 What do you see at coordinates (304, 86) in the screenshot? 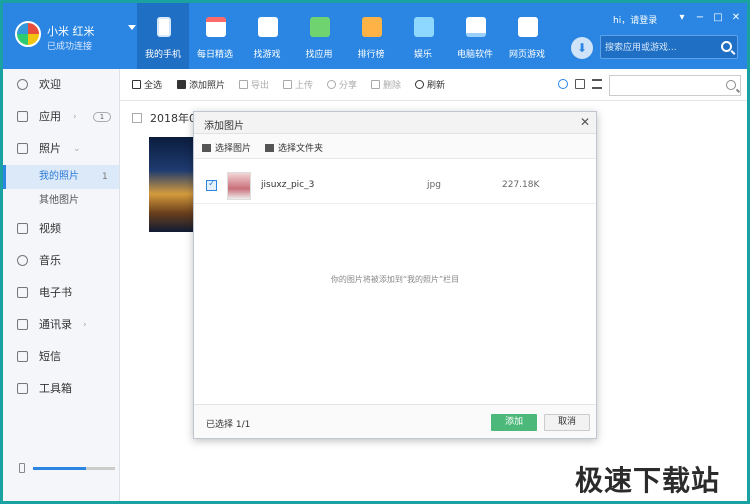
I see `upload-label: 上传` at bounding box center [304, 86].